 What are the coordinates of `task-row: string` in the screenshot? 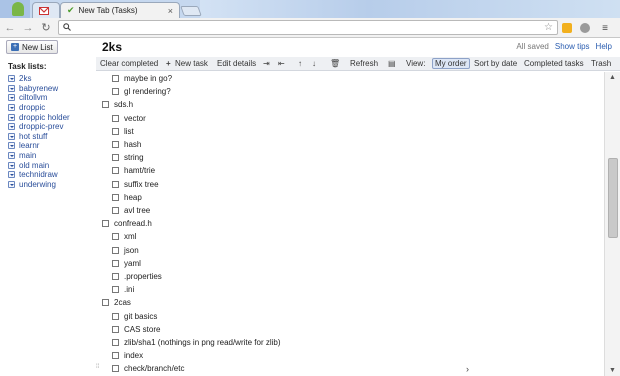 It's located at (128, 157).